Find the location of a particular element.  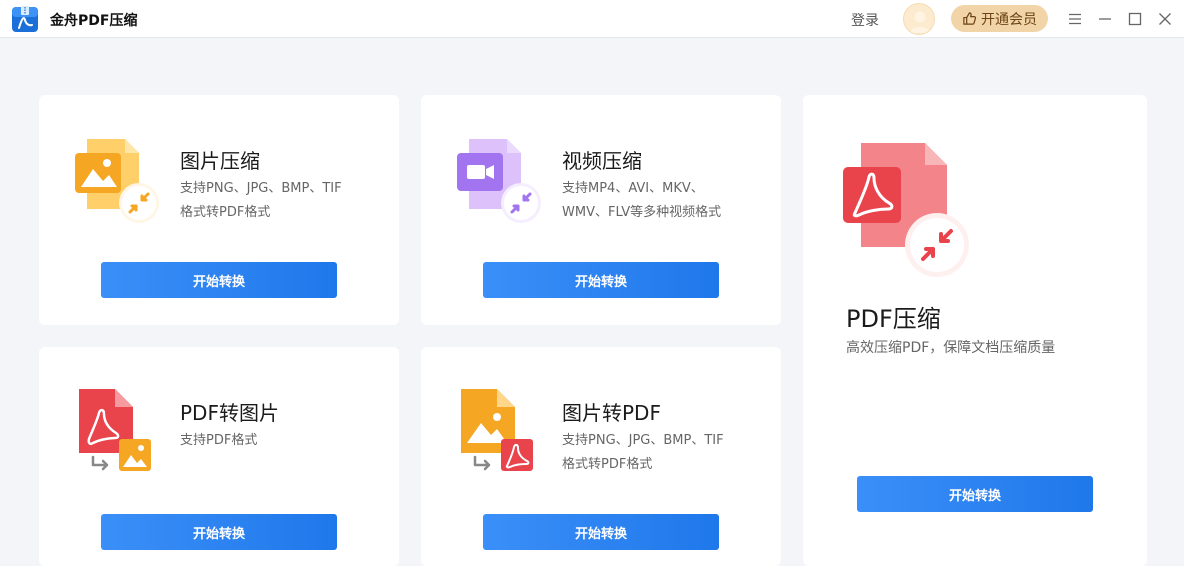

menu-icon is located at coordinates (1075, 19).